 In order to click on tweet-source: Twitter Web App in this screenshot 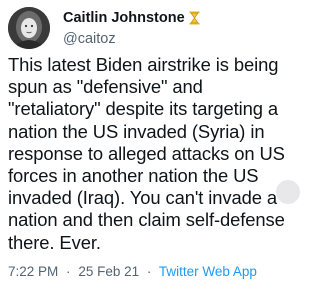, I will do `click(208, 271)`.